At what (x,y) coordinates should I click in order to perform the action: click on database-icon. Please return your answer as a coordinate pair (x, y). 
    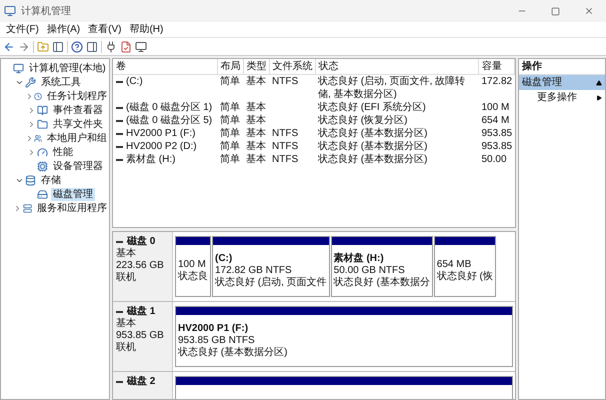
    Looking at the image, I should click on (30, 180).